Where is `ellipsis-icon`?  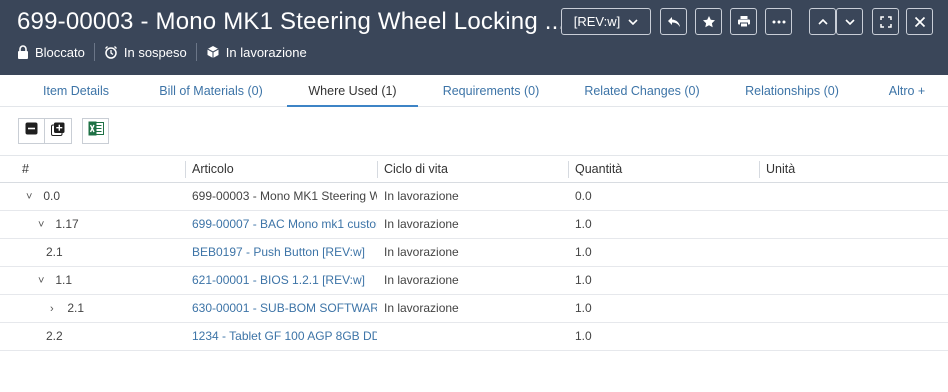
ellipsis-icon is located at coordinates (779, 22).